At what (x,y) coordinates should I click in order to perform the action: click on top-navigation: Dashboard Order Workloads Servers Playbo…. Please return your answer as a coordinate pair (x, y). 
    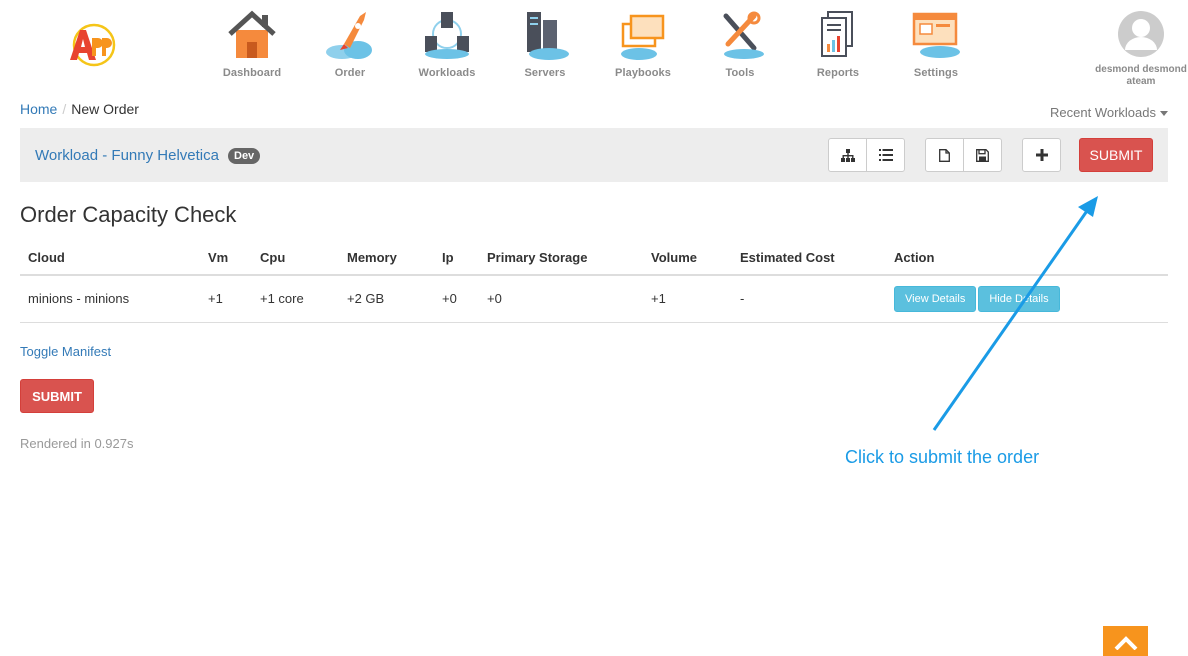
    Looking at the image, I should click on (594, 48).